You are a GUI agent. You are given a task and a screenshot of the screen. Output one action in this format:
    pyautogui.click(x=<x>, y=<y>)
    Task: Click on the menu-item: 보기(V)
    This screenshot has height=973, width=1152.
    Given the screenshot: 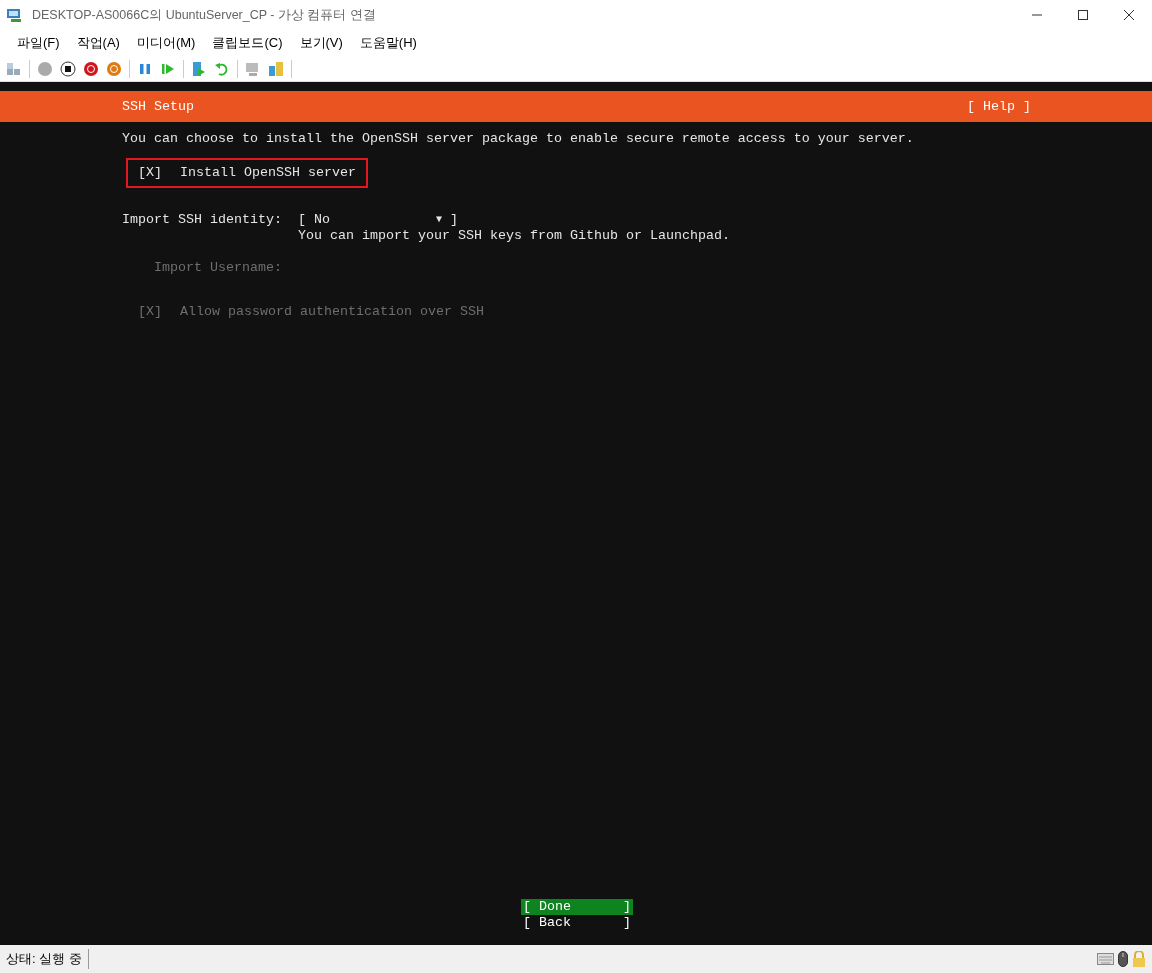 What is the action you would take?
    pyautogui.click(x=321, y=43)
    